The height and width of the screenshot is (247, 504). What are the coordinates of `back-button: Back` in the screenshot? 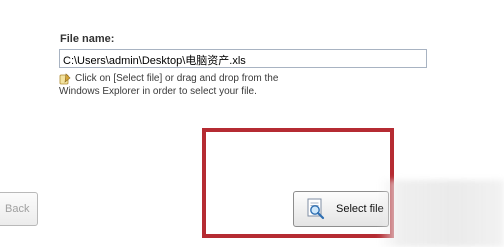 It's located at (19, 209).